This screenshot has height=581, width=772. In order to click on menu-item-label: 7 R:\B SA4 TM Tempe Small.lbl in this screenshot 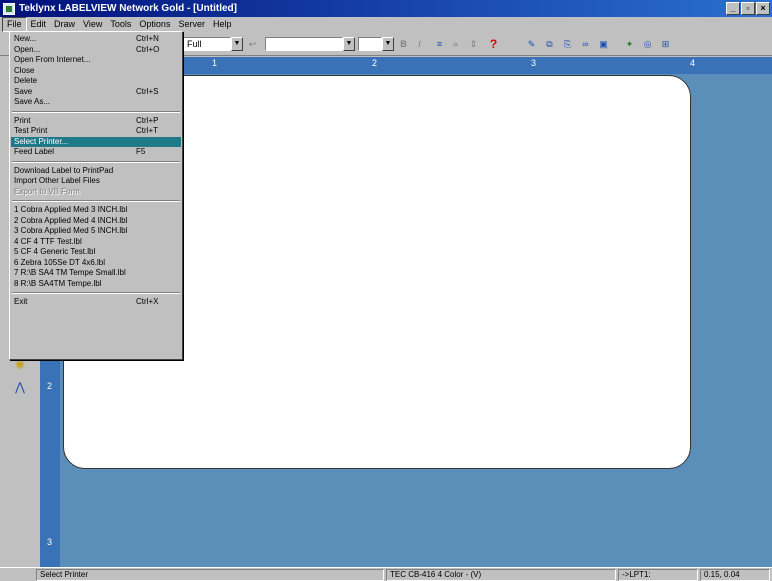, I will do `click(70, 272)`.